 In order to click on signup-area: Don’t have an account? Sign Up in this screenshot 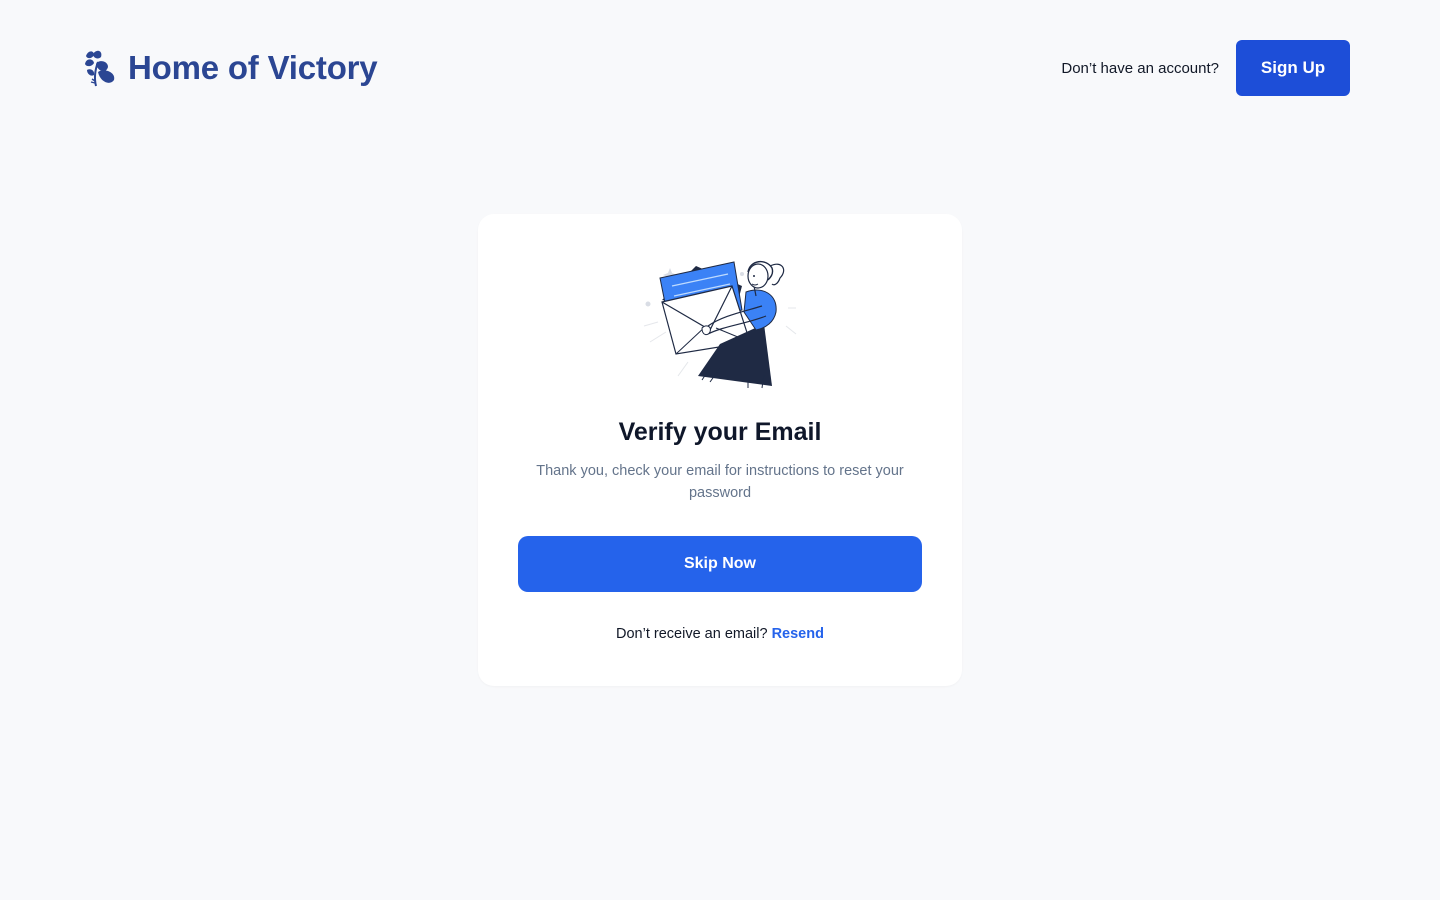, I will do `click(1205, 68)`.